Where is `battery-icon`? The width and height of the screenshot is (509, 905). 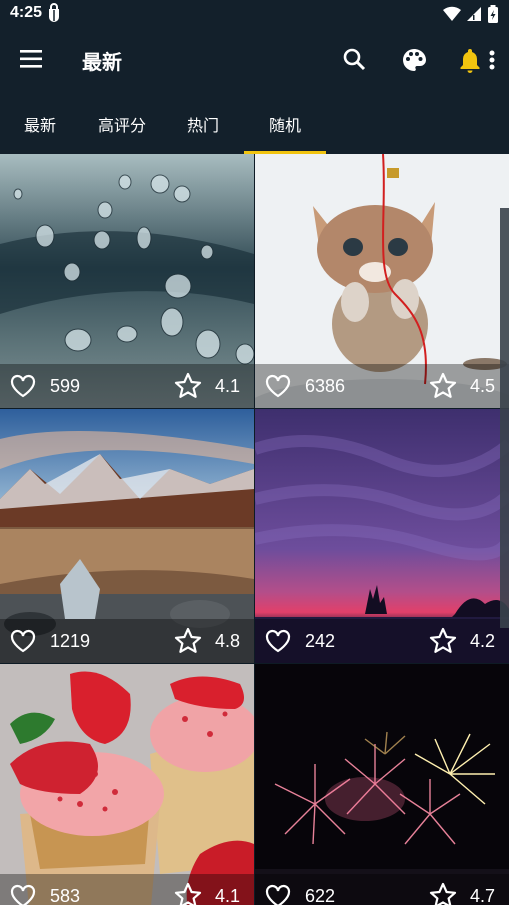
battery-icon is located at coordinates (493, 14).